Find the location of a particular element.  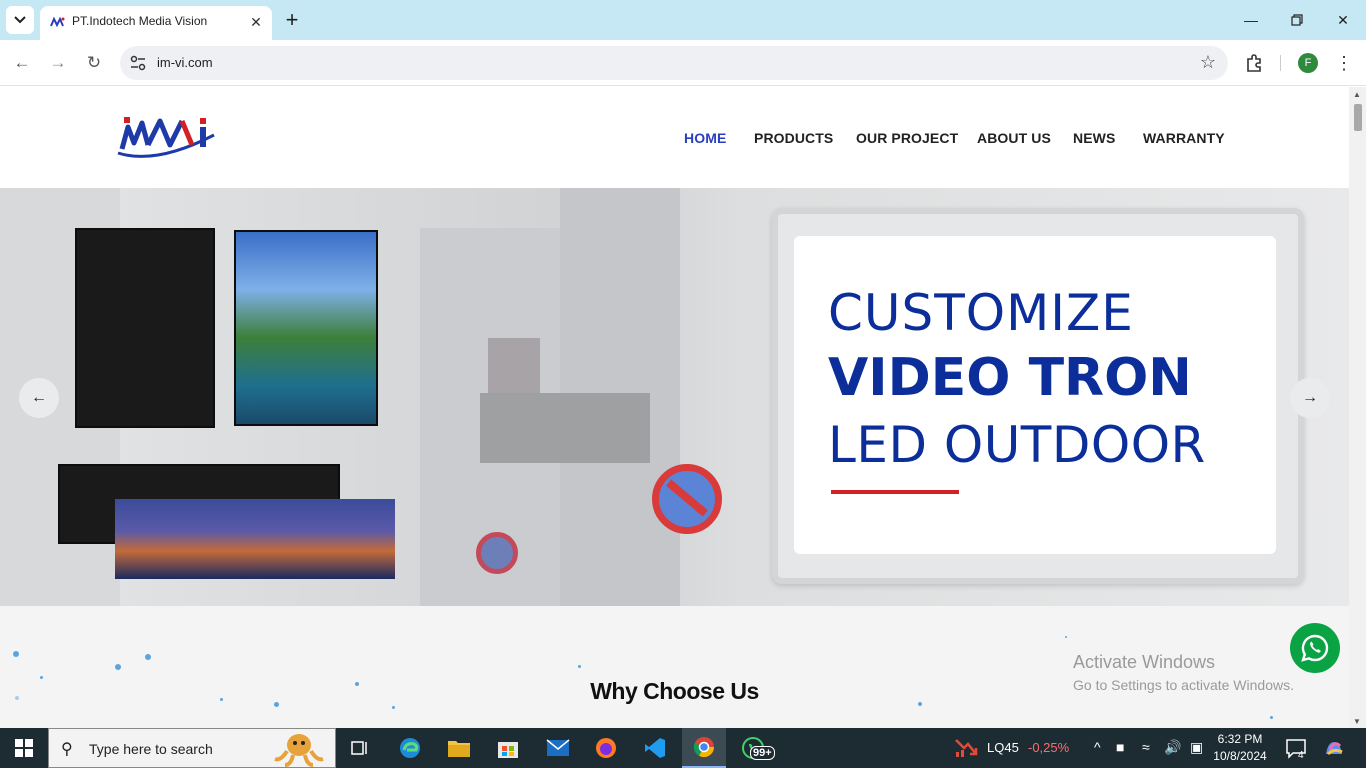

stock-ticker-change: -0,25% is located at coordinates (1048, 747).